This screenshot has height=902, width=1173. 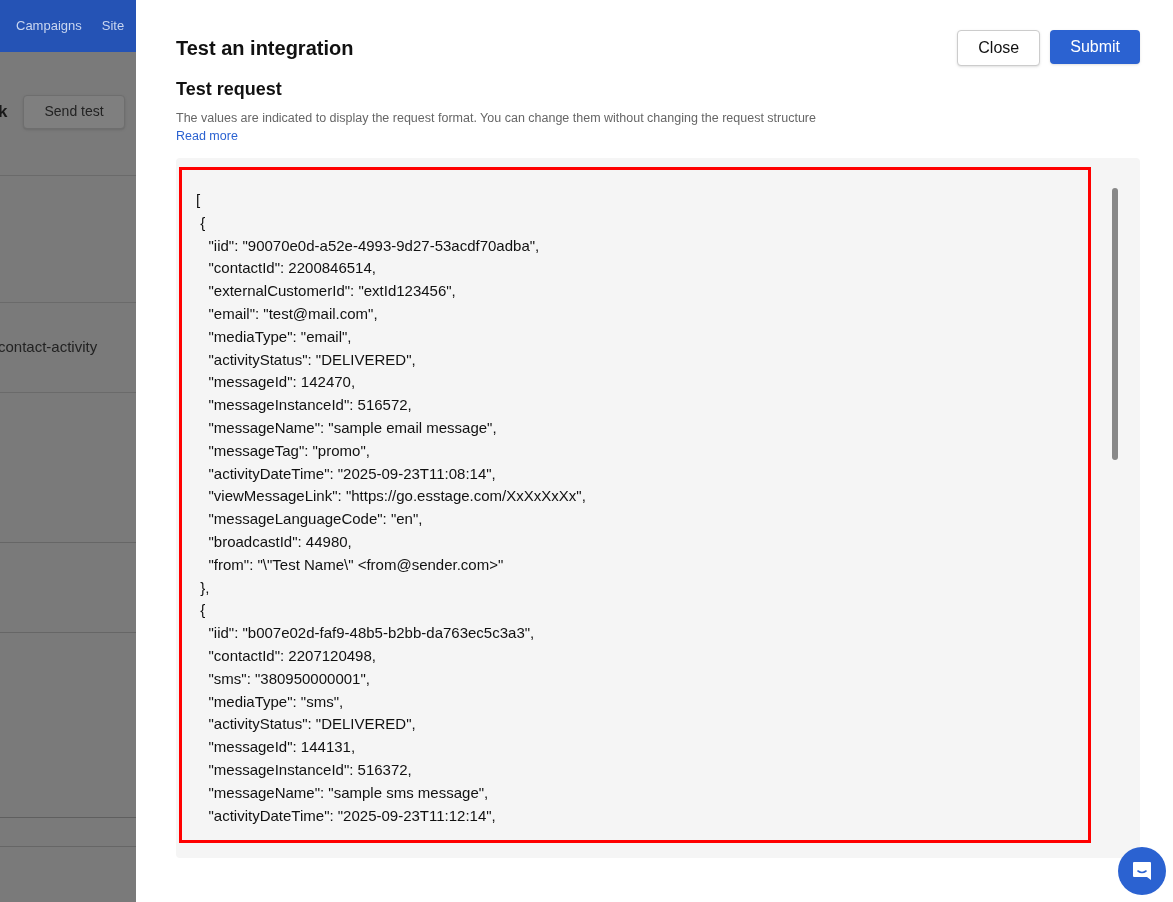 I want to click on code-line: "messageLanguageCode": "en",, so click(x=315, y=519).